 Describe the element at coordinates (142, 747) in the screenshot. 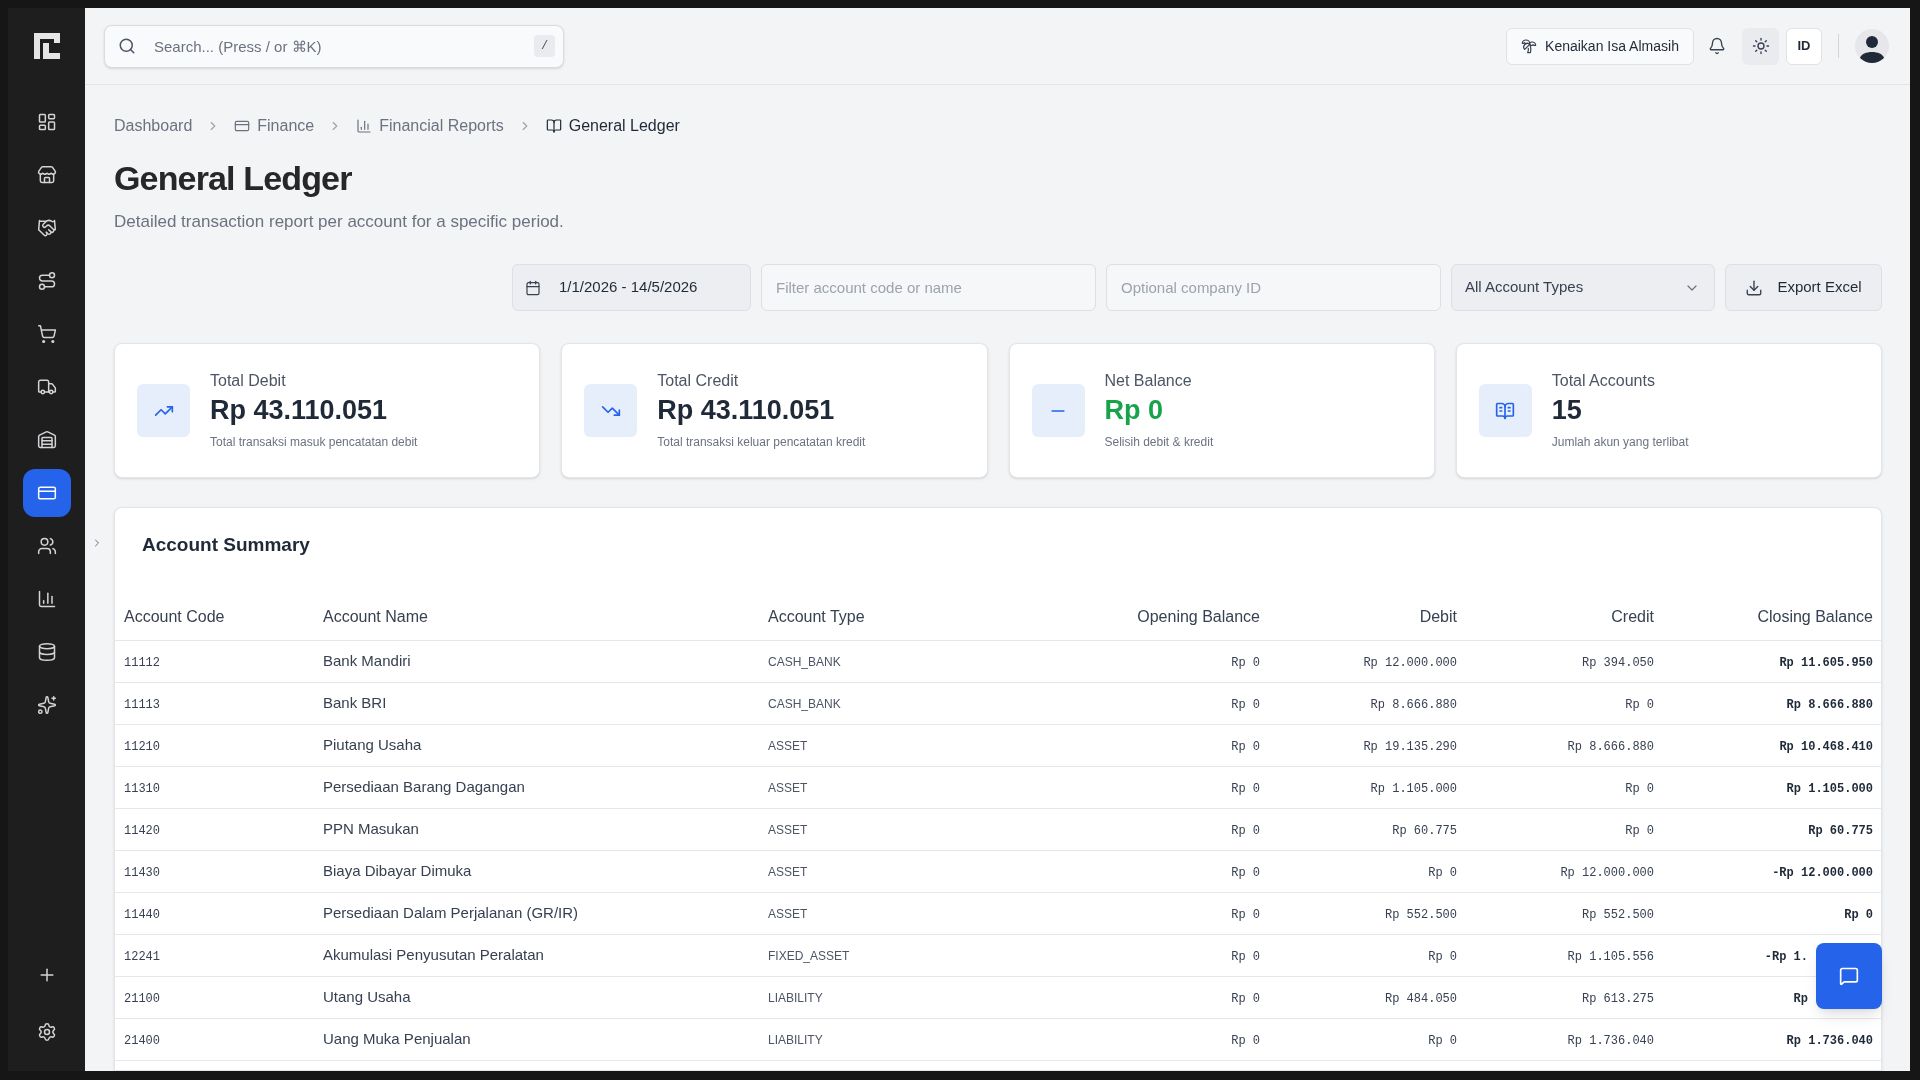

I see `account-code: 11210` at that location.